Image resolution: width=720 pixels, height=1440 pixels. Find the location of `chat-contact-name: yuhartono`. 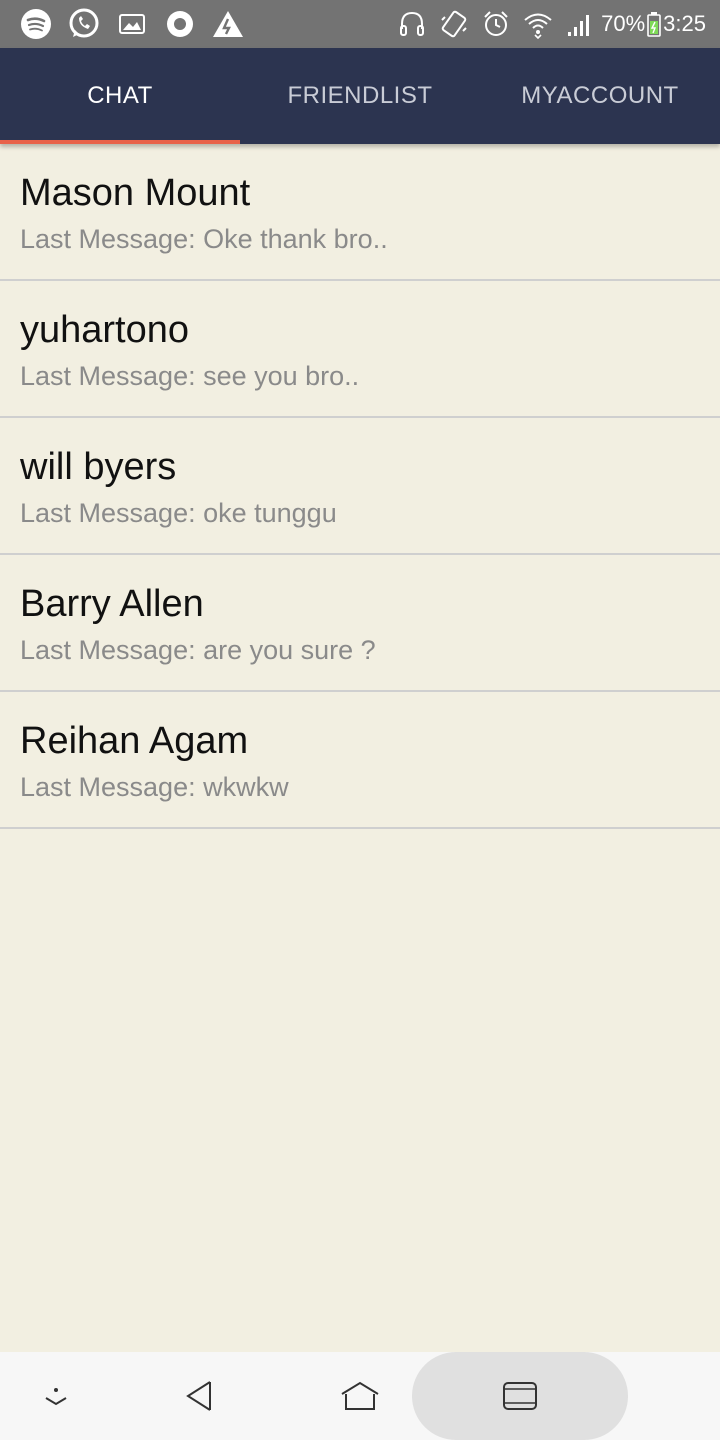

chat-contact-name: yuhartono is located at coordinates (105, 330).